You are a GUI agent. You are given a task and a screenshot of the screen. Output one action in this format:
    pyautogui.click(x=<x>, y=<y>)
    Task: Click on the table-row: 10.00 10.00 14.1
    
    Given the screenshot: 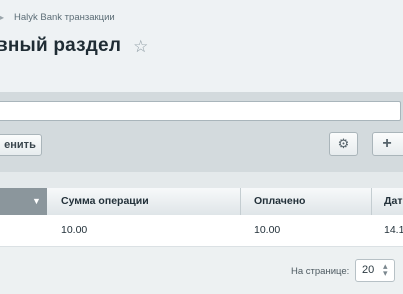 What is the action you would take?
    pyautogui.click(x=201, y=231)
    